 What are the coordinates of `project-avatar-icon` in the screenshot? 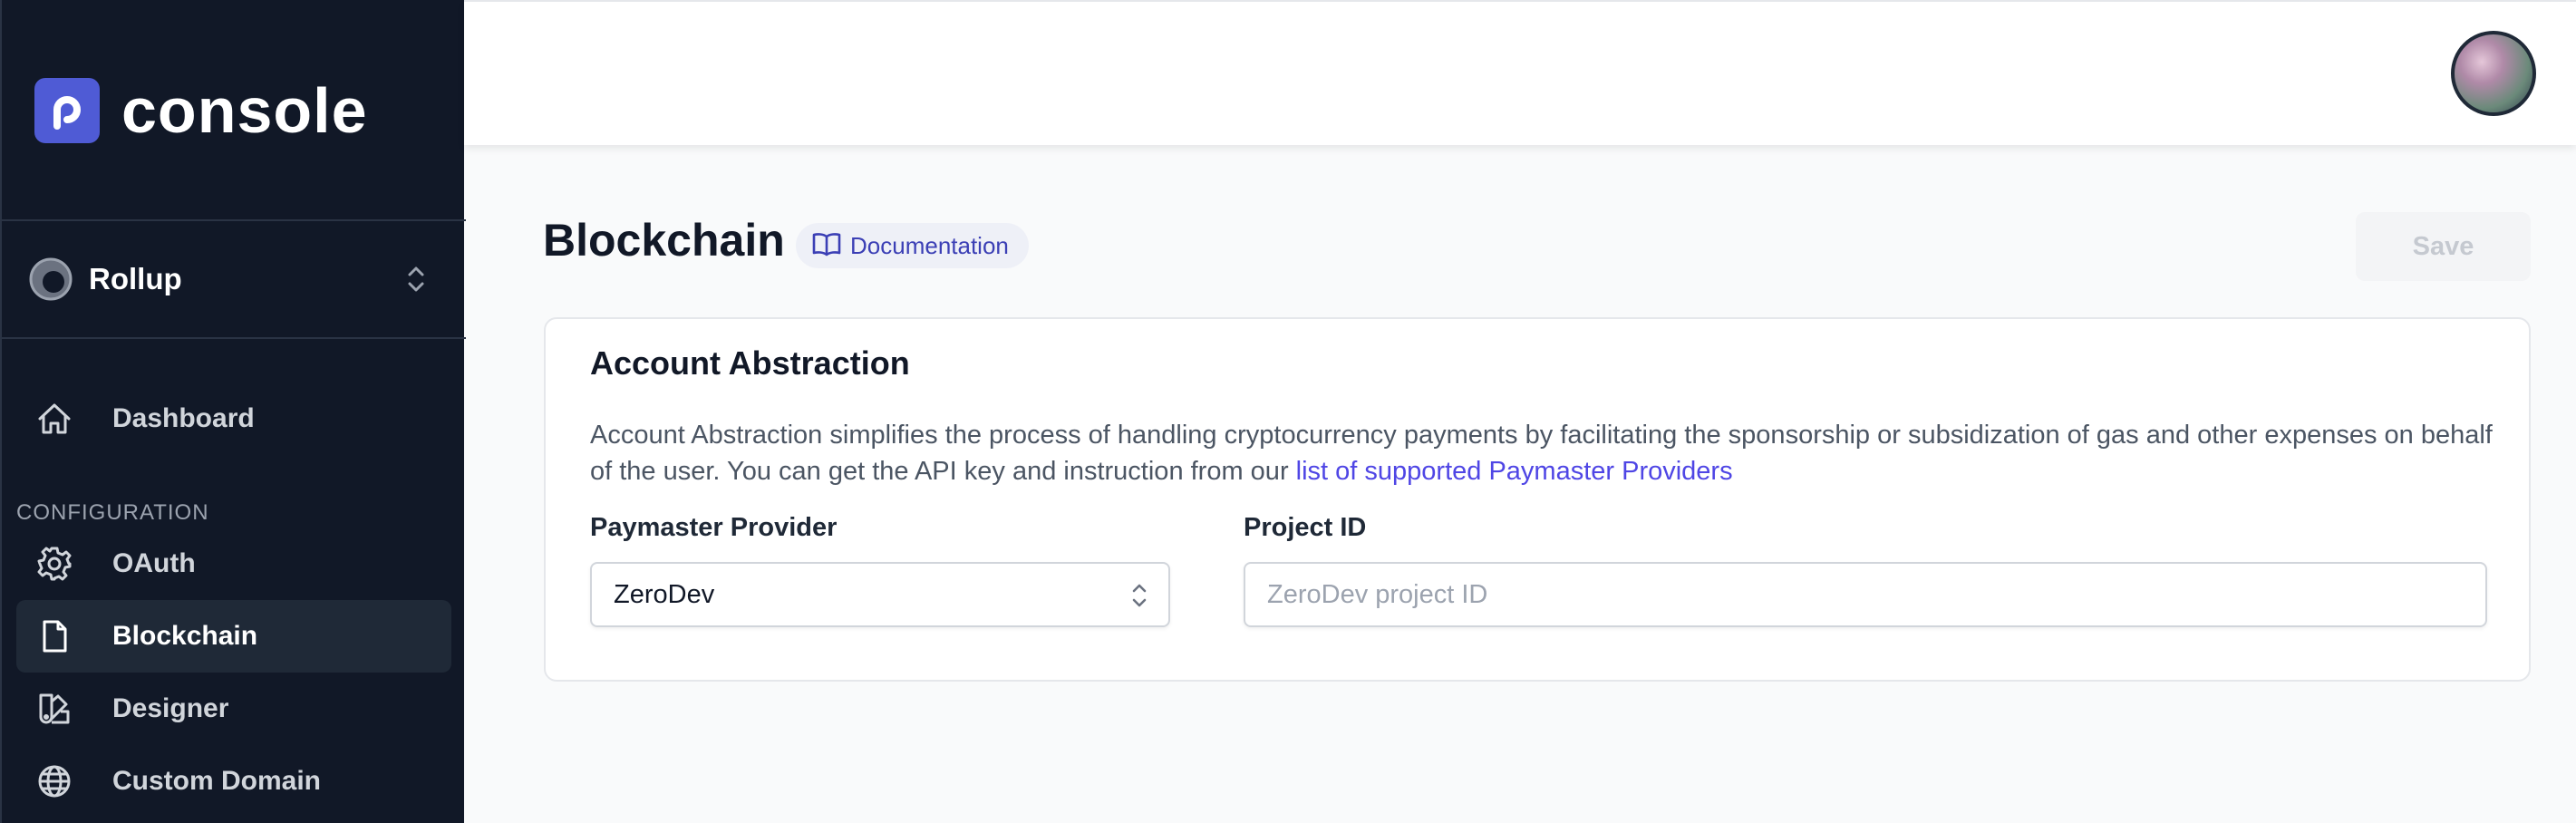 It's located at (51, 279).